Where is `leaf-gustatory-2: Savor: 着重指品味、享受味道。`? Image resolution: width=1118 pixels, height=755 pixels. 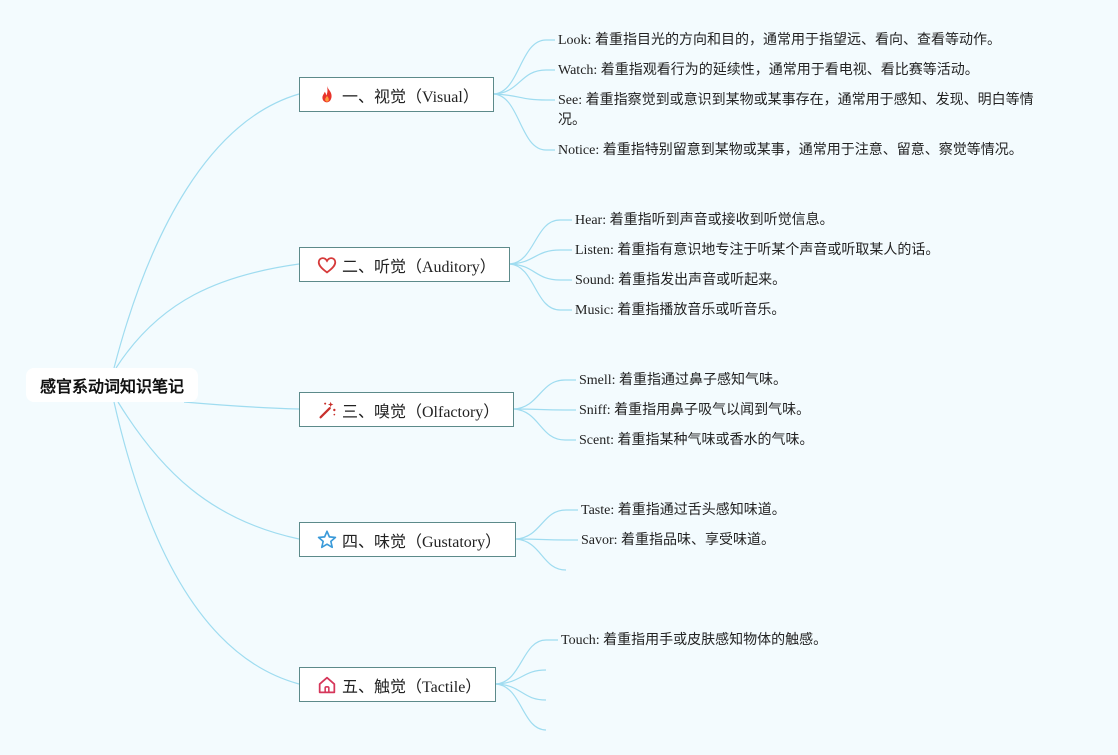
leaf-gustatory-2: Savor: 着重指品味、享受味道。 is located at coordinates (678, 541).